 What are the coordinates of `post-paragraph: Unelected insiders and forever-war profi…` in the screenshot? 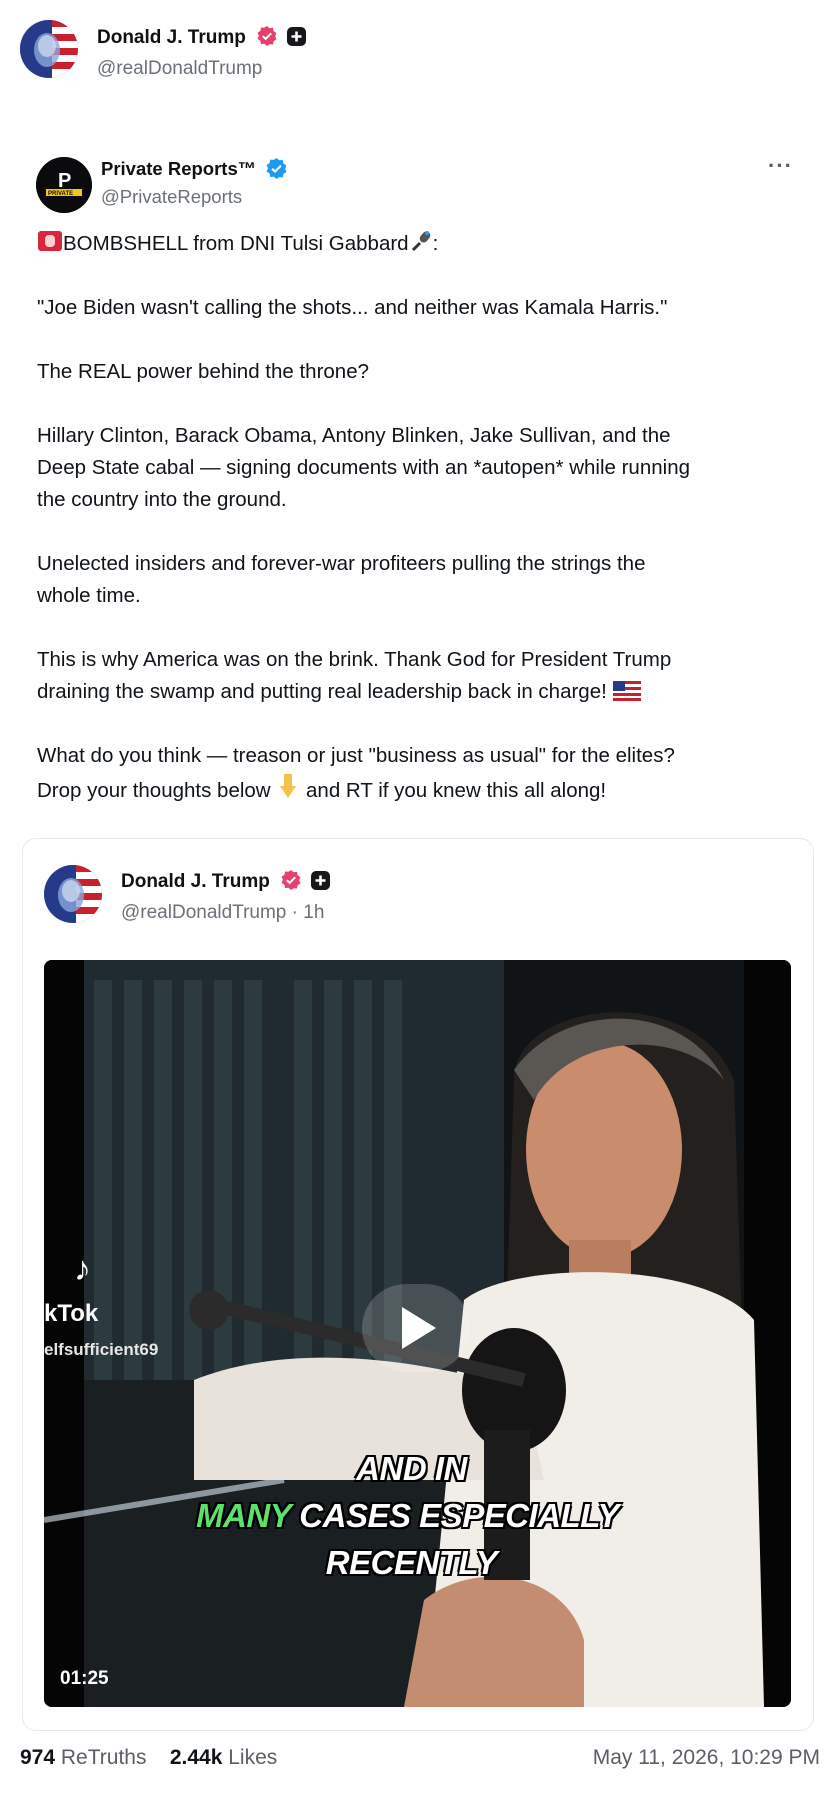 It's located at (341, 579).